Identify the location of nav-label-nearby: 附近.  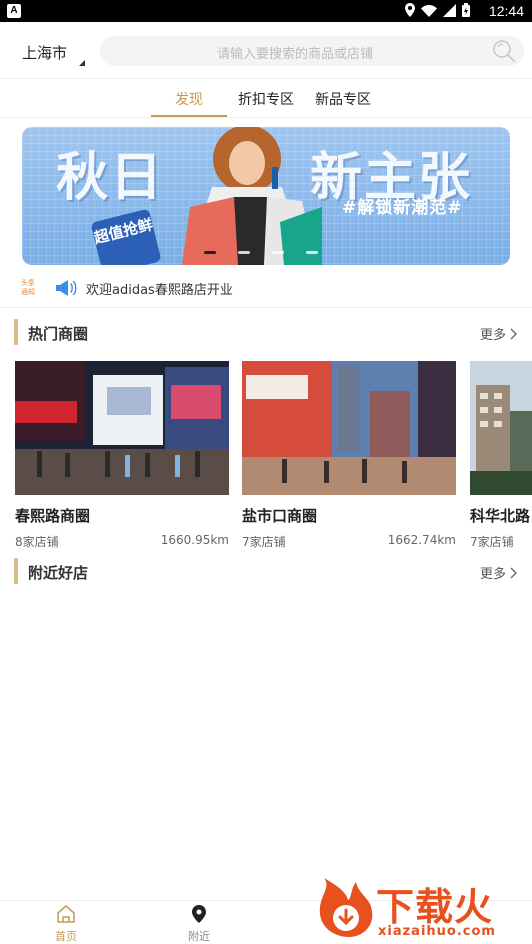
(199, 936).